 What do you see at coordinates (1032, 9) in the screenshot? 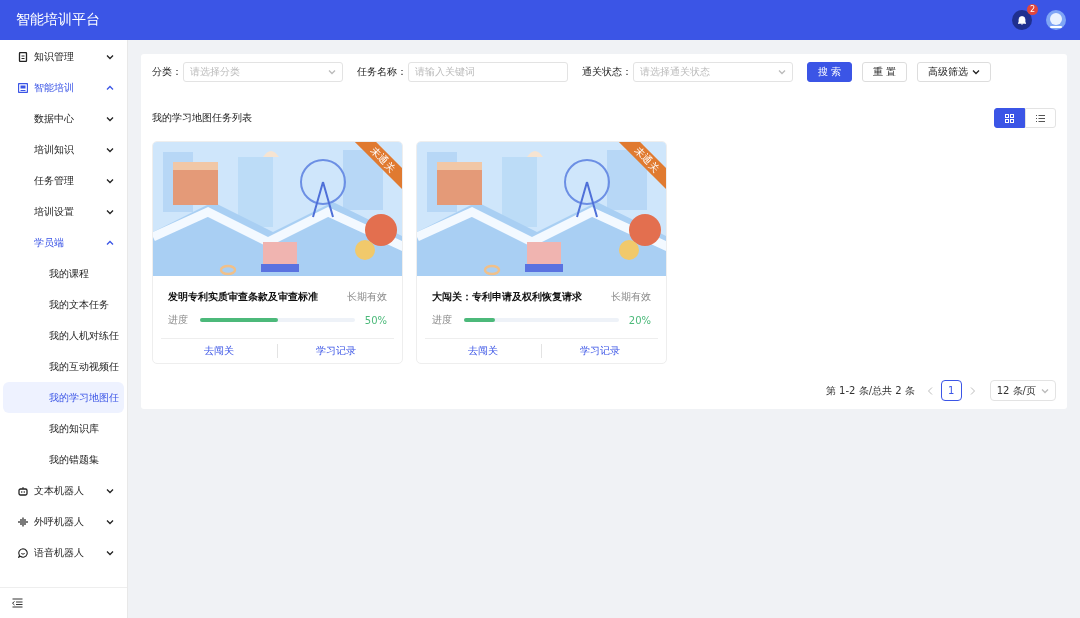
I see `notification-badge: 2` at bounding box center [1032, 9].